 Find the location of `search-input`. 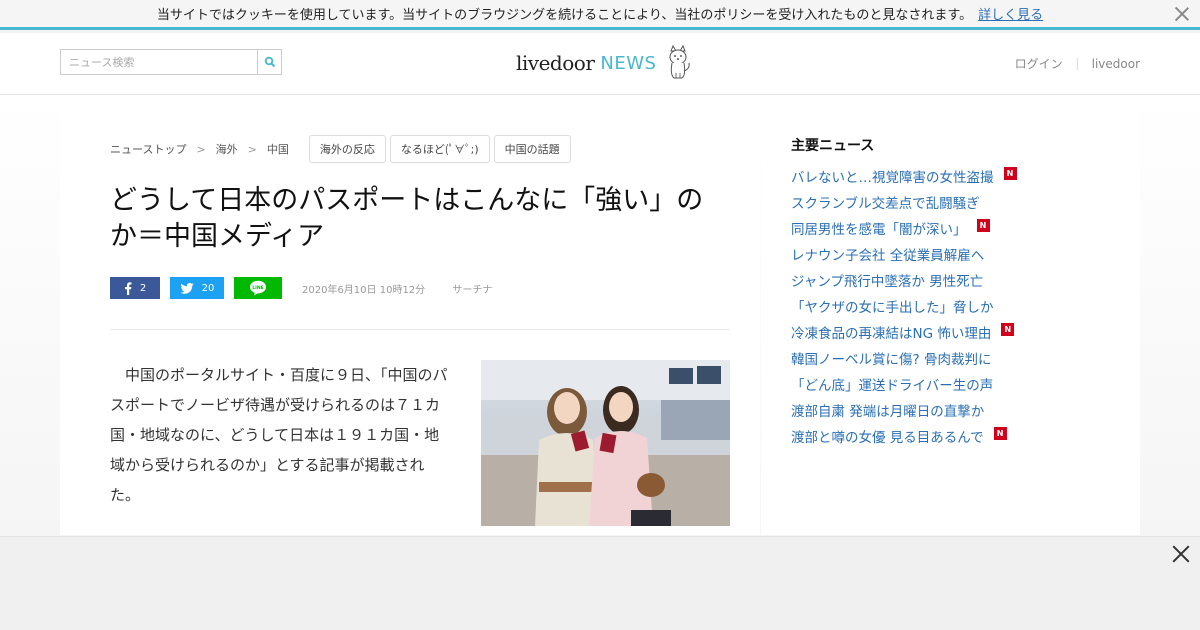

search-input is located at coordinates (159, 62).